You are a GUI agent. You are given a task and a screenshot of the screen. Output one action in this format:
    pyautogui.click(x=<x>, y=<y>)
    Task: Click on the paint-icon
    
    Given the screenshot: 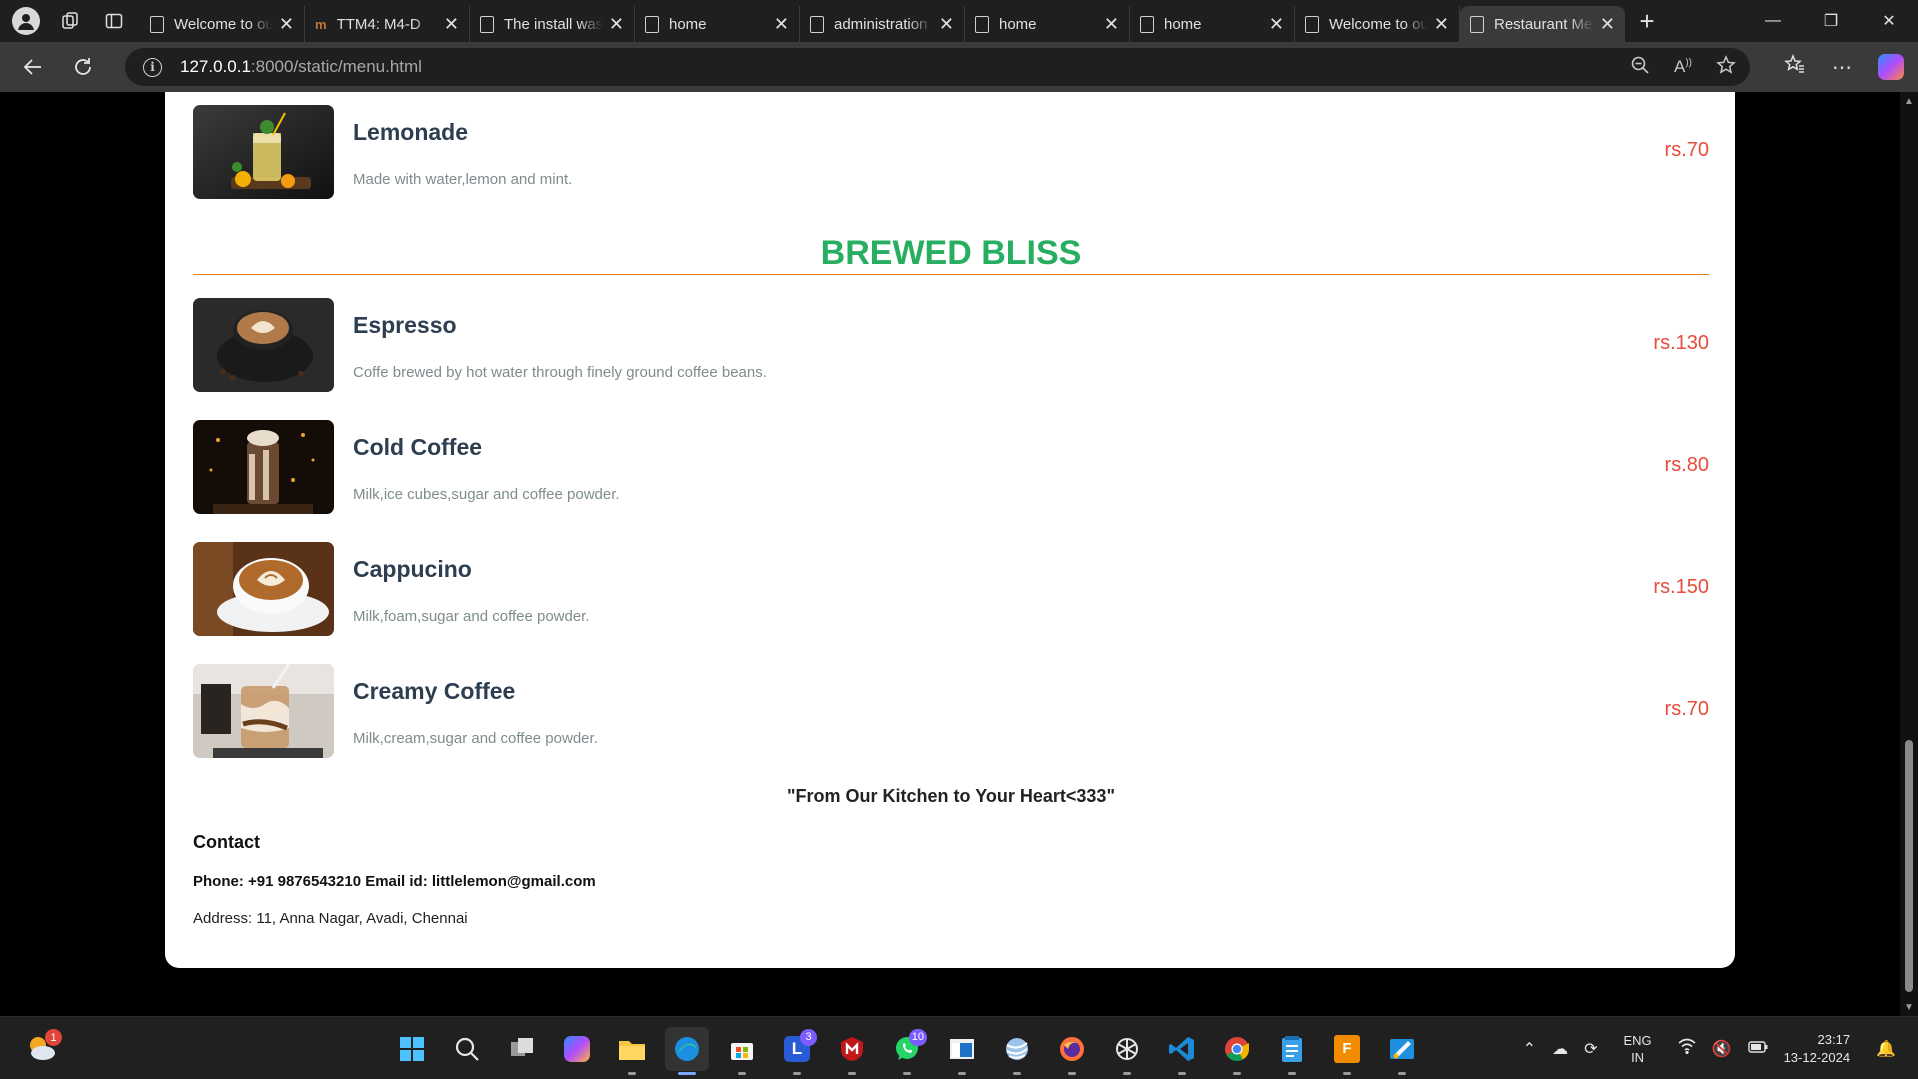 What is the action you would take?
    pyautogui.click(x=1402, y=1051)
    